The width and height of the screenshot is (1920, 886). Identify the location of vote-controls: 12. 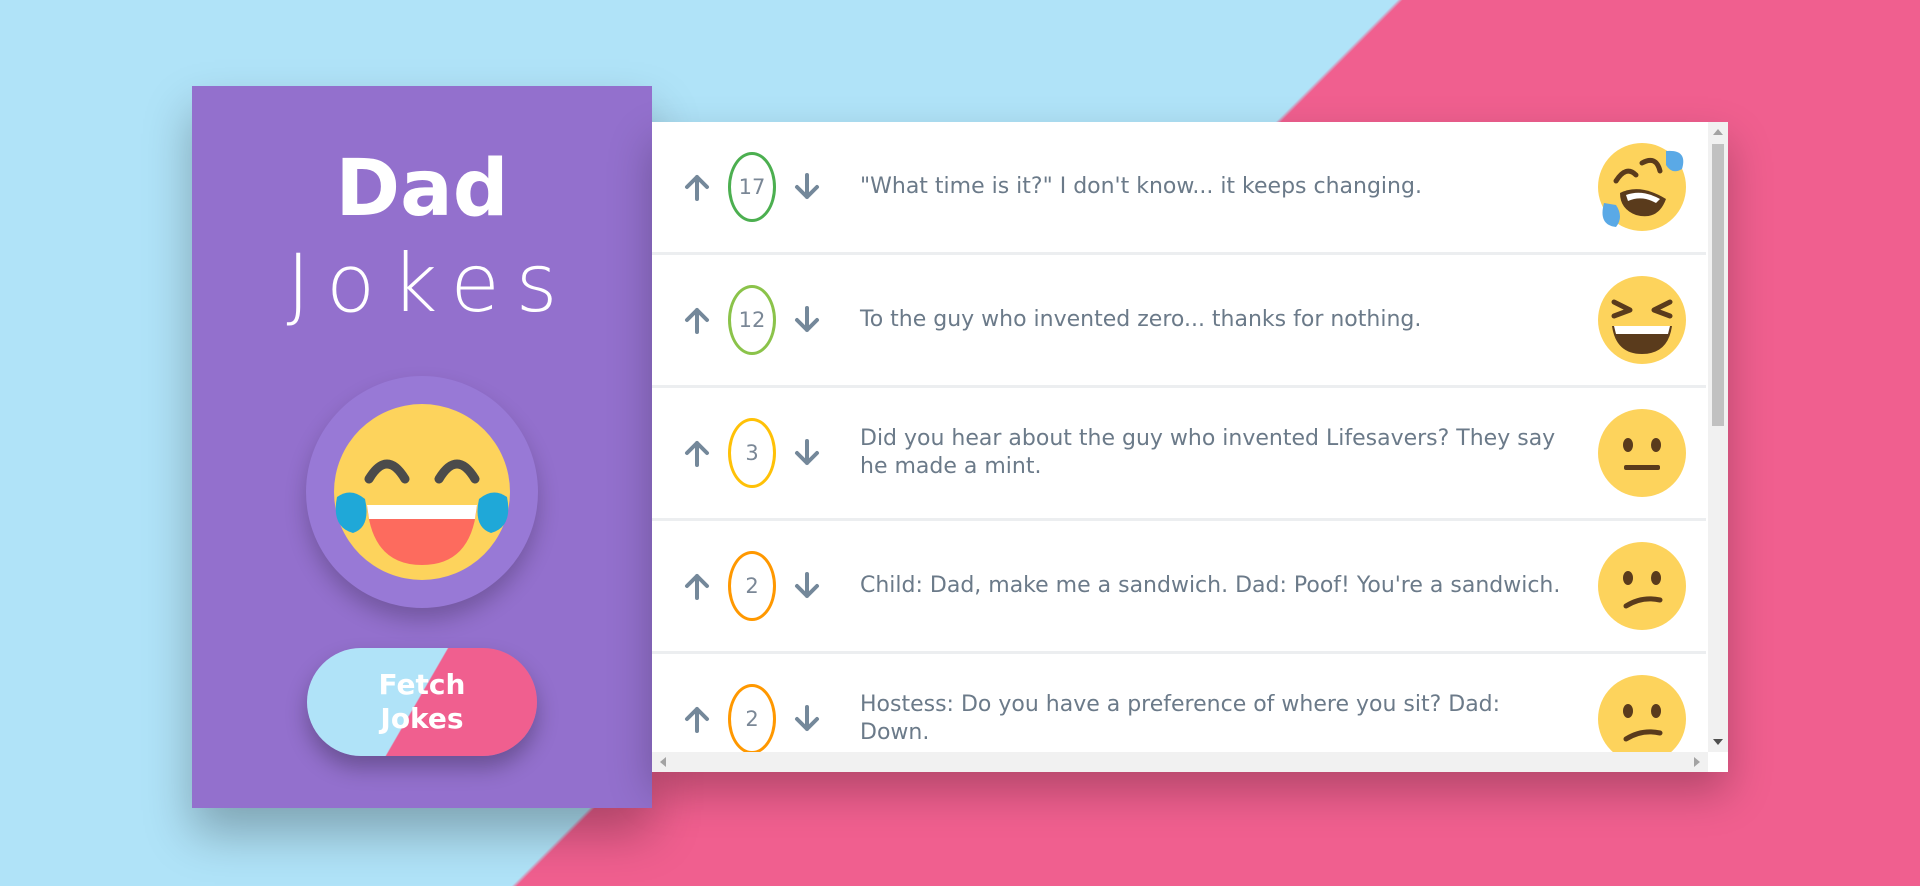
(752, 320).